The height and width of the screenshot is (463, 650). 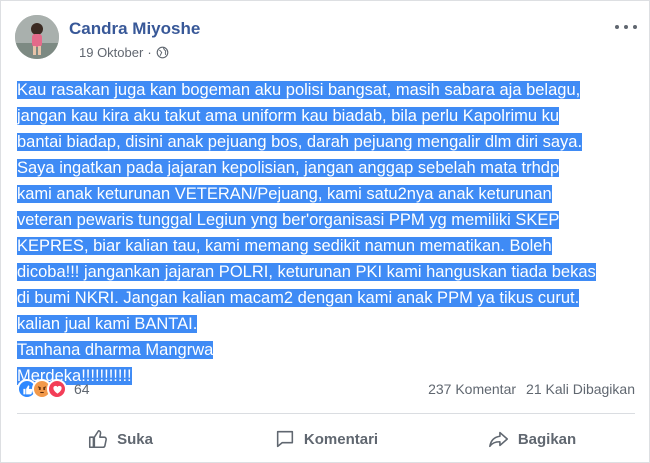 I want to click on more-options-icon, so click(x=626, y=27).